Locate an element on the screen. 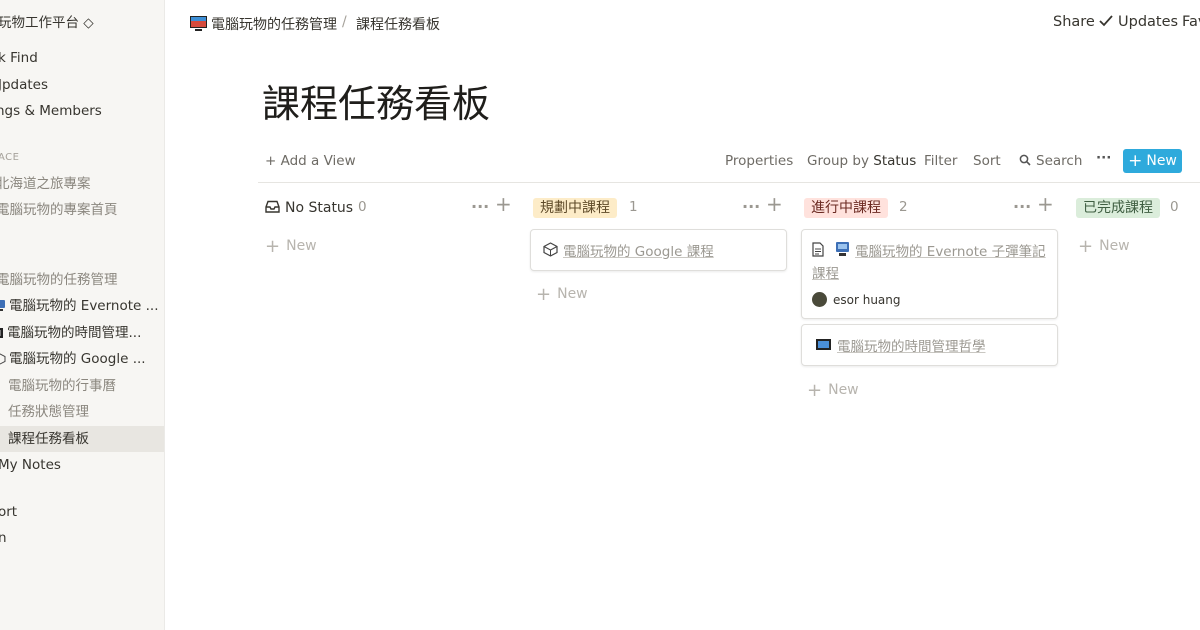 Image resolution: width=1200 pixels, height=630 pixels. search-label: Search is located at coordinates (1059, 161).